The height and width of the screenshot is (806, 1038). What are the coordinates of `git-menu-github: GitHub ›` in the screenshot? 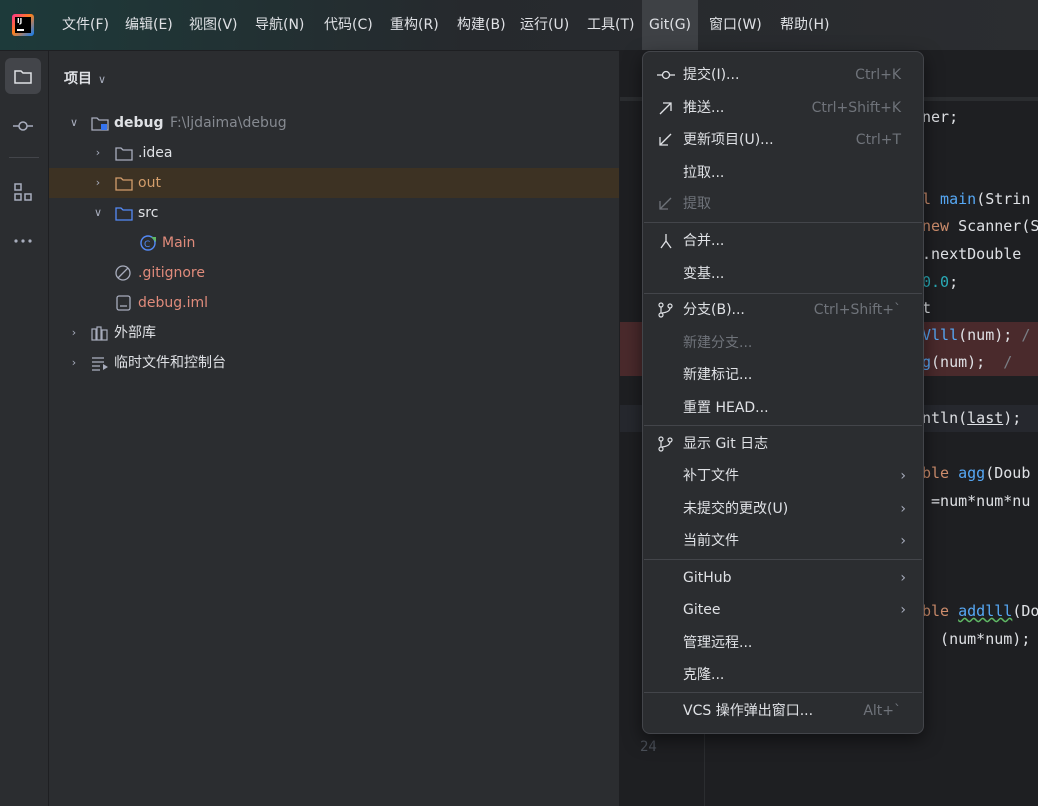 It's located at (783, 578).